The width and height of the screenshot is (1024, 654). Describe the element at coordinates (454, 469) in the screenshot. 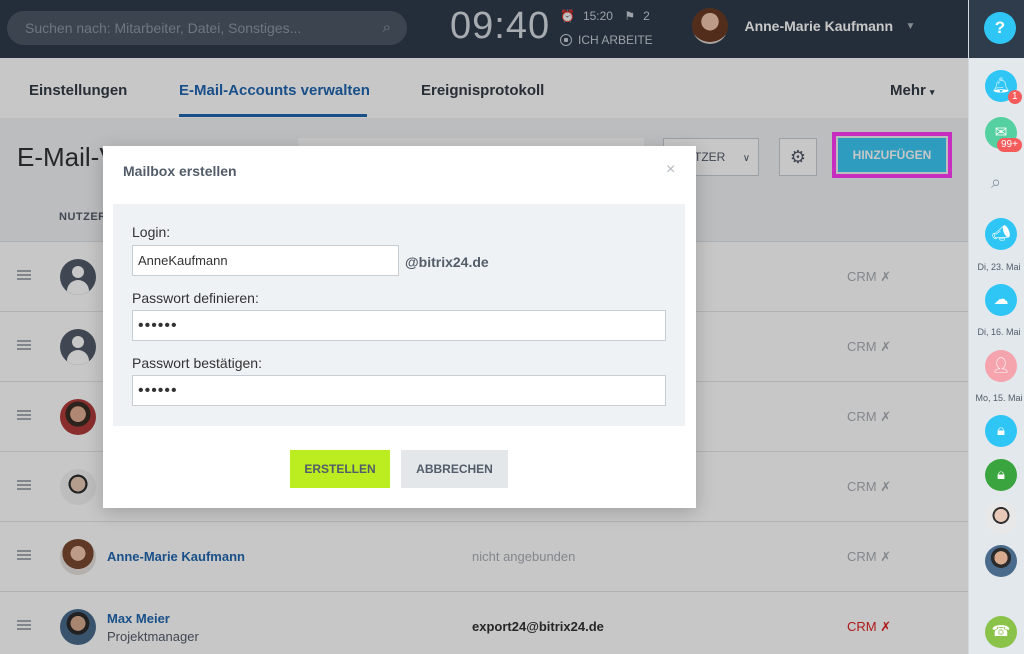

I see `cancel-button: ABBRECHEN` at that location.